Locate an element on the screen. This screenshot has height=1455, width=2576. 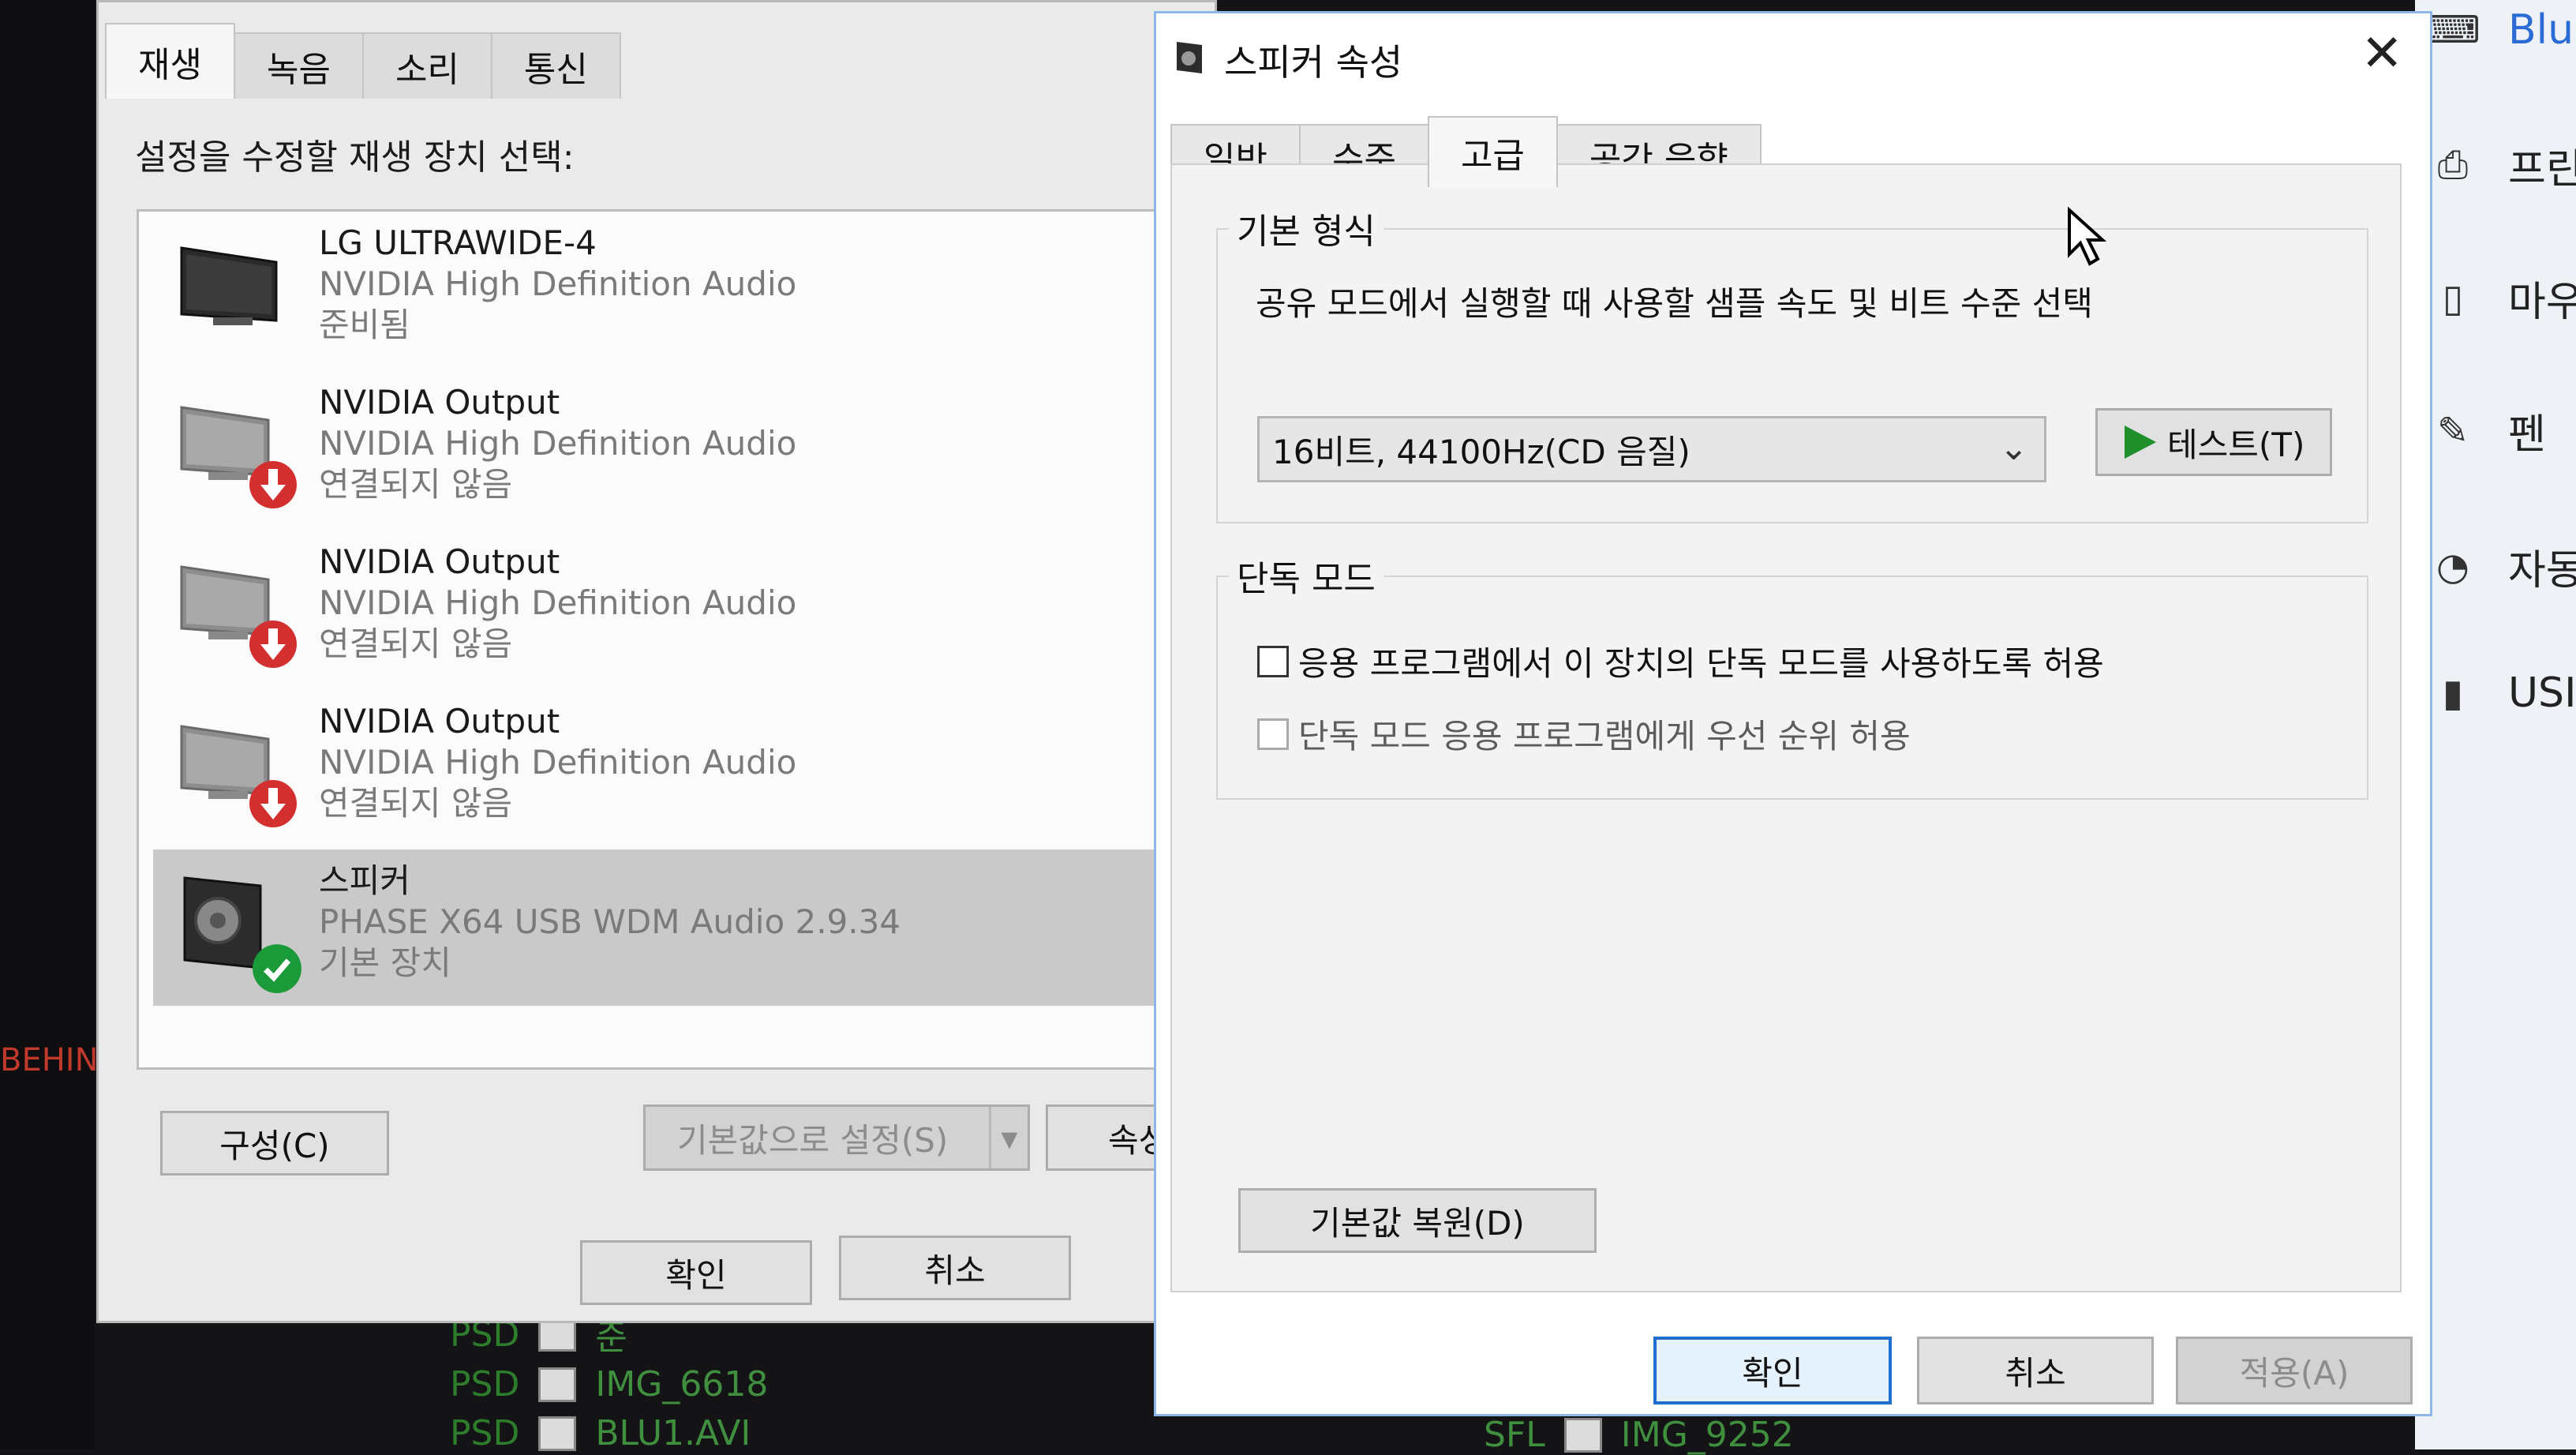
settings-item-label: 마우 is located at coordinates (2542, 302).